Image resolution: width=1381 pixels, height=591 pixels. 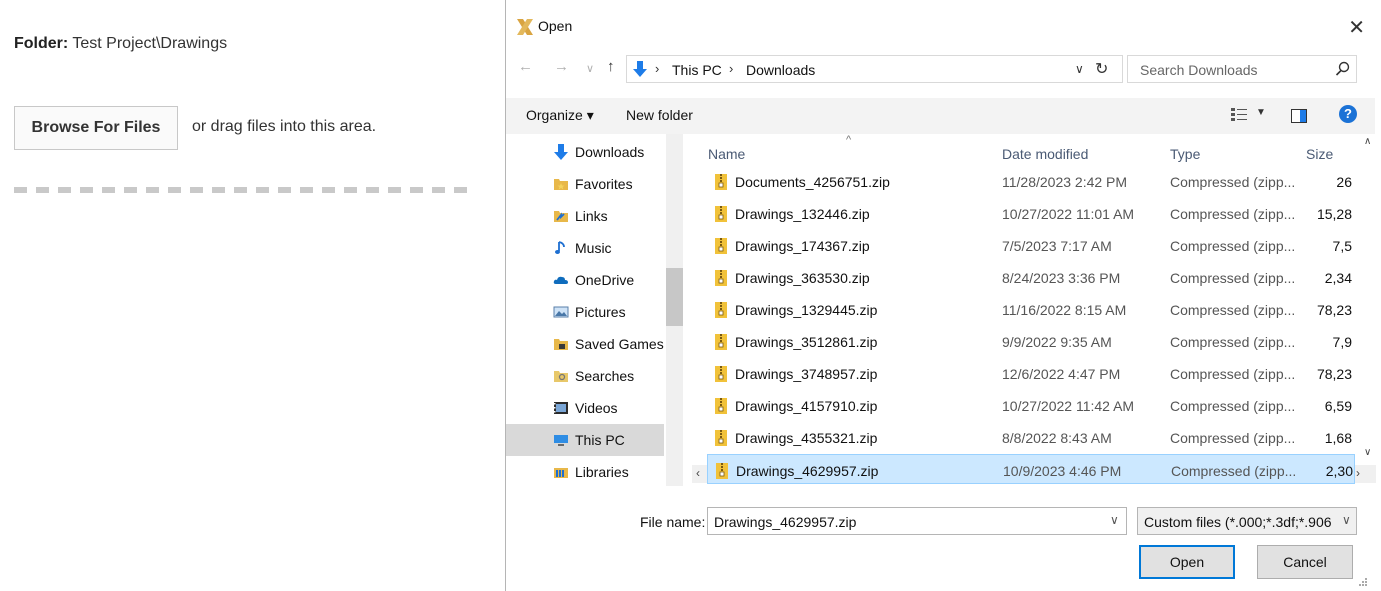 I want to click on file-type-filter: Custom files (*.000;*.3df;*.906;*.! ∨, so click(x=1247, y=521).